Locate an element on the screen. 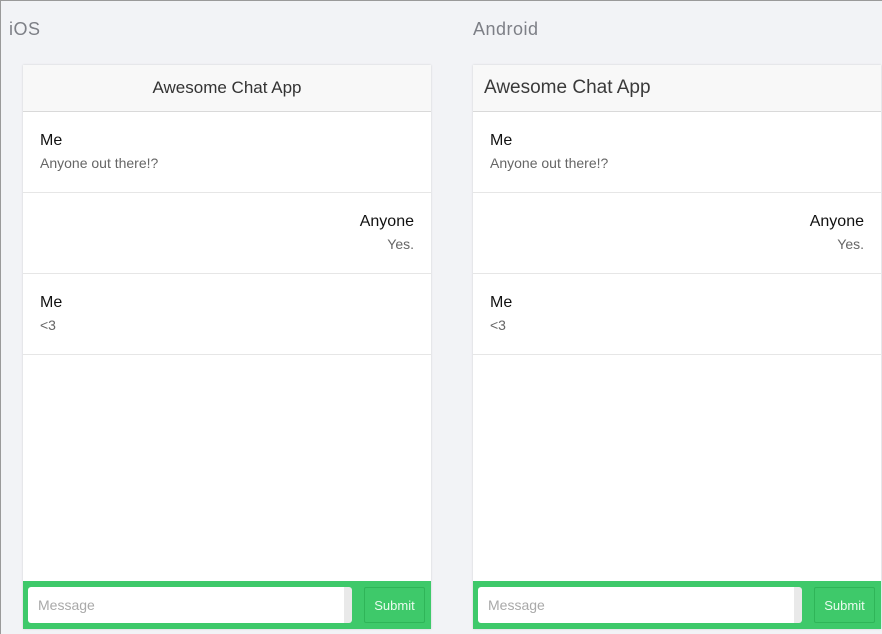 Image resolution: width=882 pixels, height=634 pixels. platform-label-ios: iOS is located at coordinates (25, 29).